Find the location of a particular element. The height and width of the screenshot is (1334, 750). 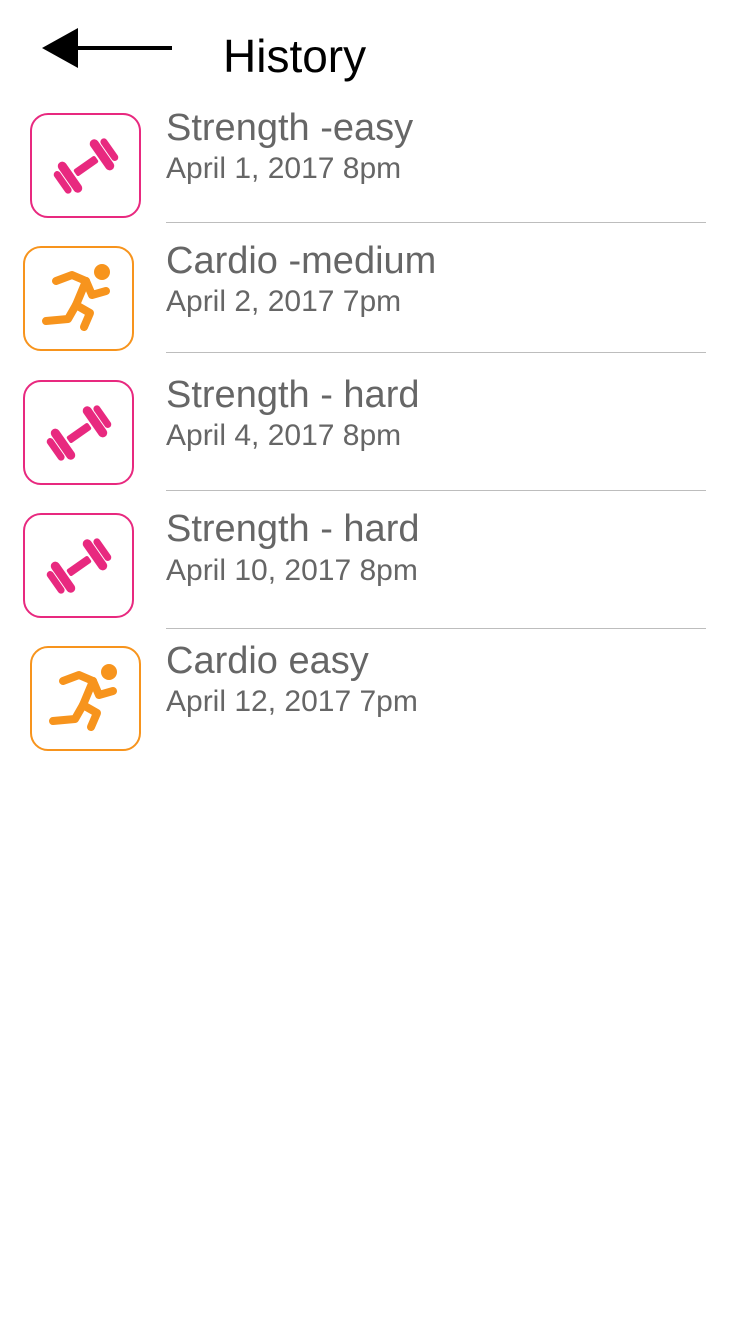

header: History is located at coordinates (375, 50).